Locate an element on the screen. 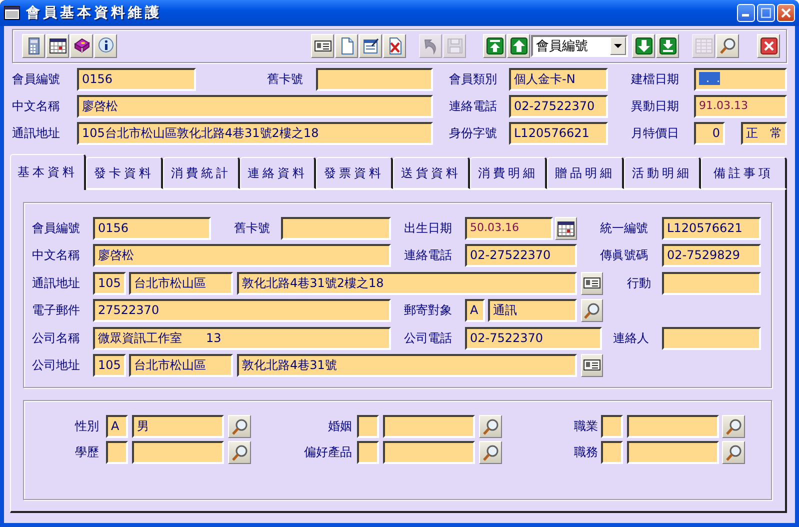  field-label: 舊卡號 is located at coordinates (285, 79).